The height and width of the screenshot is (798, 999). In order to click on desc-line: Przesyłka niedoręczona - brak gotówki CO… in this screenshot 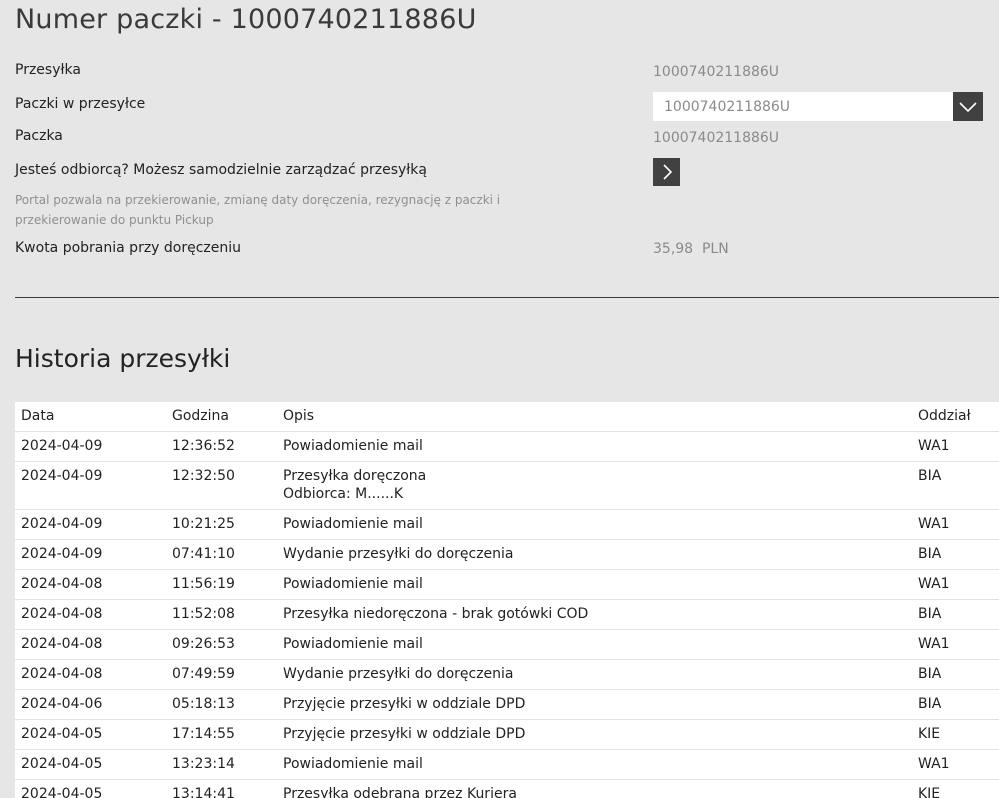, I will do `click(436, 613)`.